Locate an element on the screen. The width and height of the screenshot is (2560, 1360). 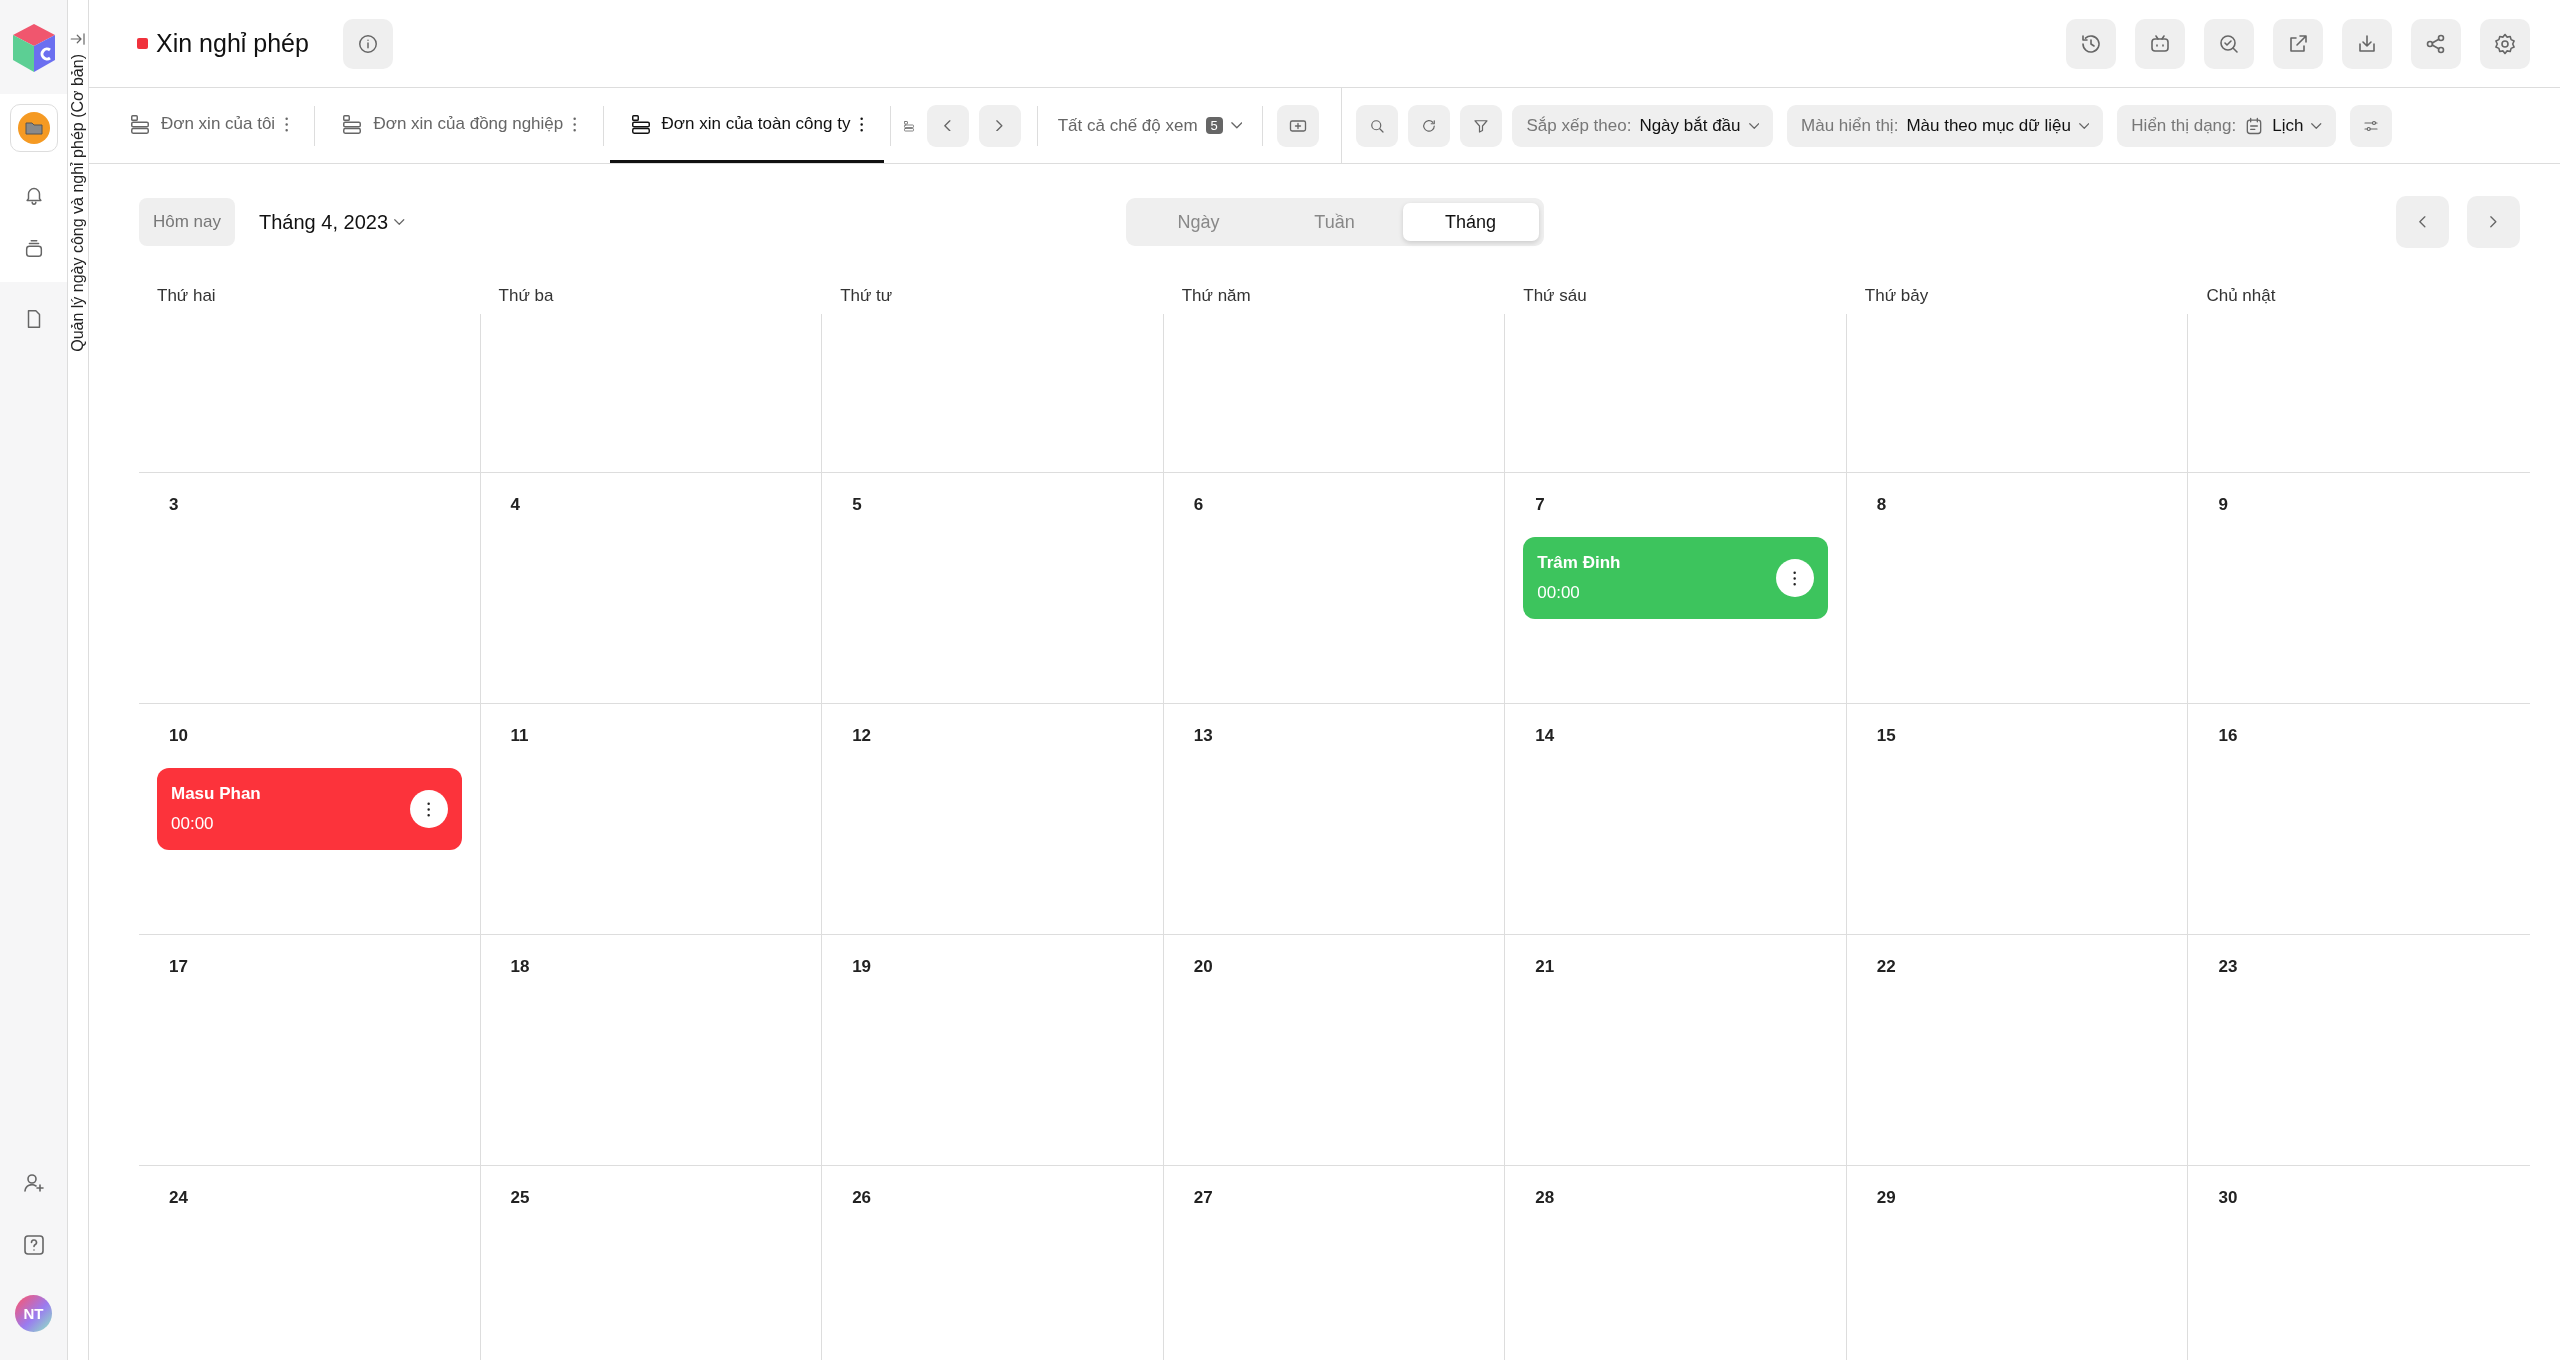
day-number: 12 is located at coordinates (861, 736).